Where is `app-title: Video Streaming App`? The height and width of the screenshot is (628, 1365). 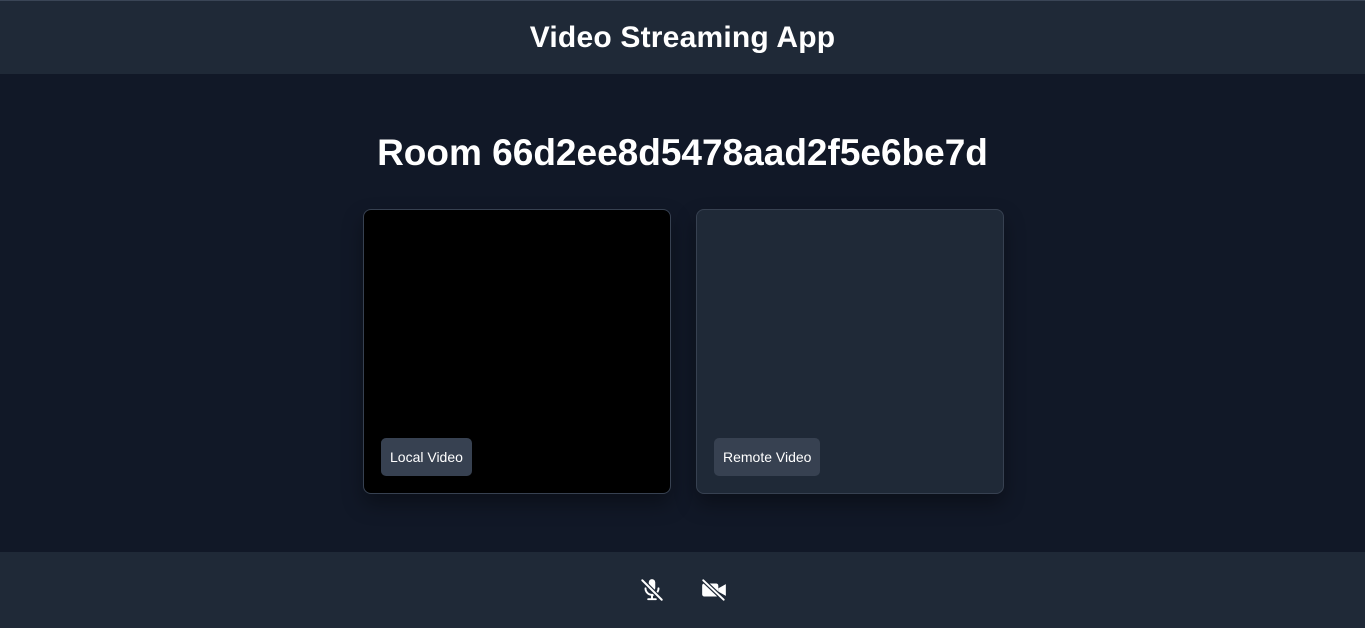 app-title: Video Streaming App is located at coordinates (682, 37).